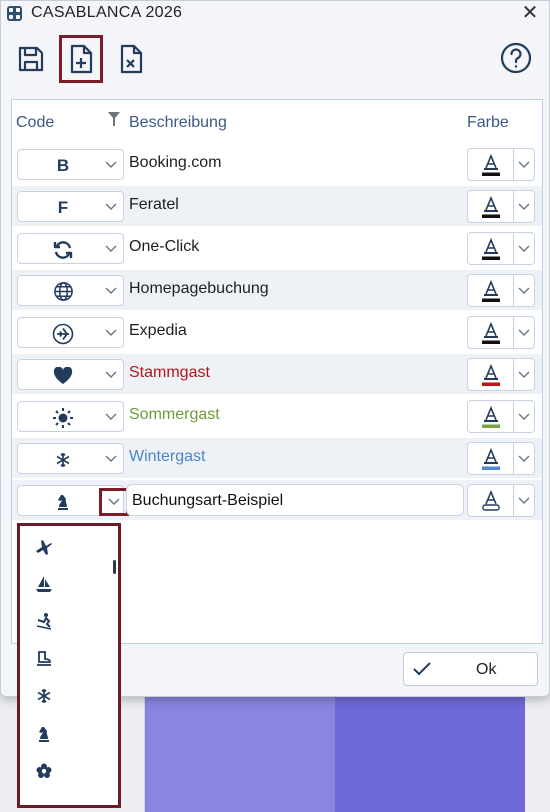 This screenshot has width=550, height=812. What do you see at coordinates (114, 502) in the screenshot?
I see `chevron-down-icon-selected` at bounding box center [114, 502].